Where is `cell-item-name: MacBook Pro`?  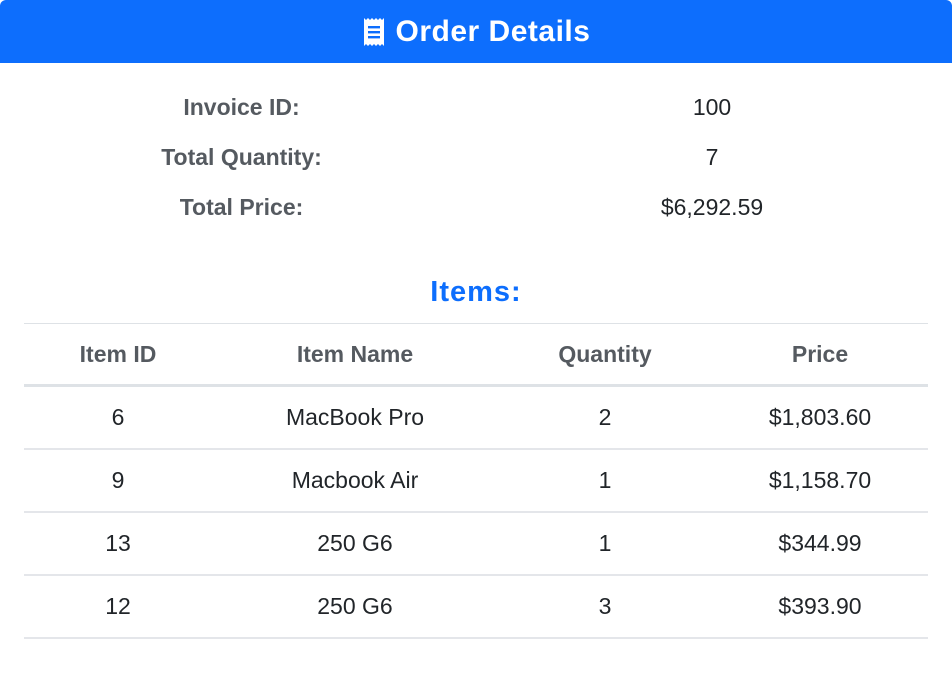
cell-item-name: MacBook Pro is located at coordinates (355, 417).